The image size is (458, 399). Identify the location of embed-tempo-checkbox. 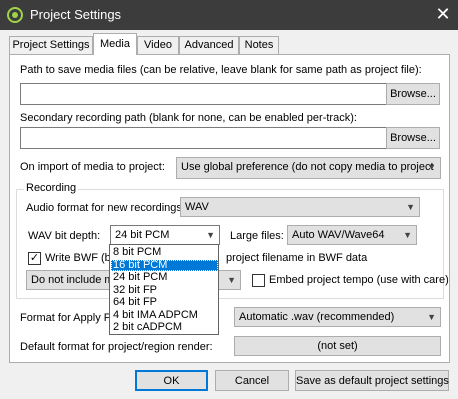
(258, 280).